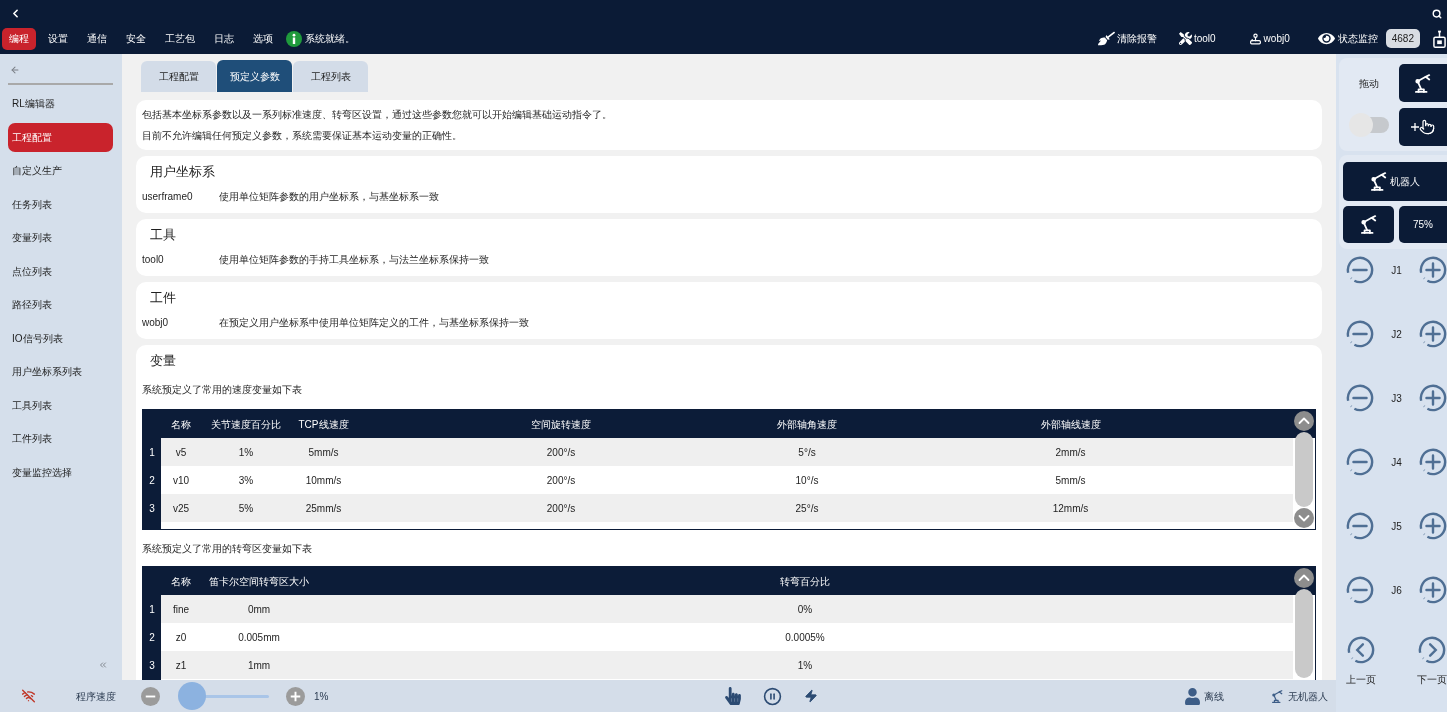  I want to click on robot-button: 机器人, so click(1395, 181).